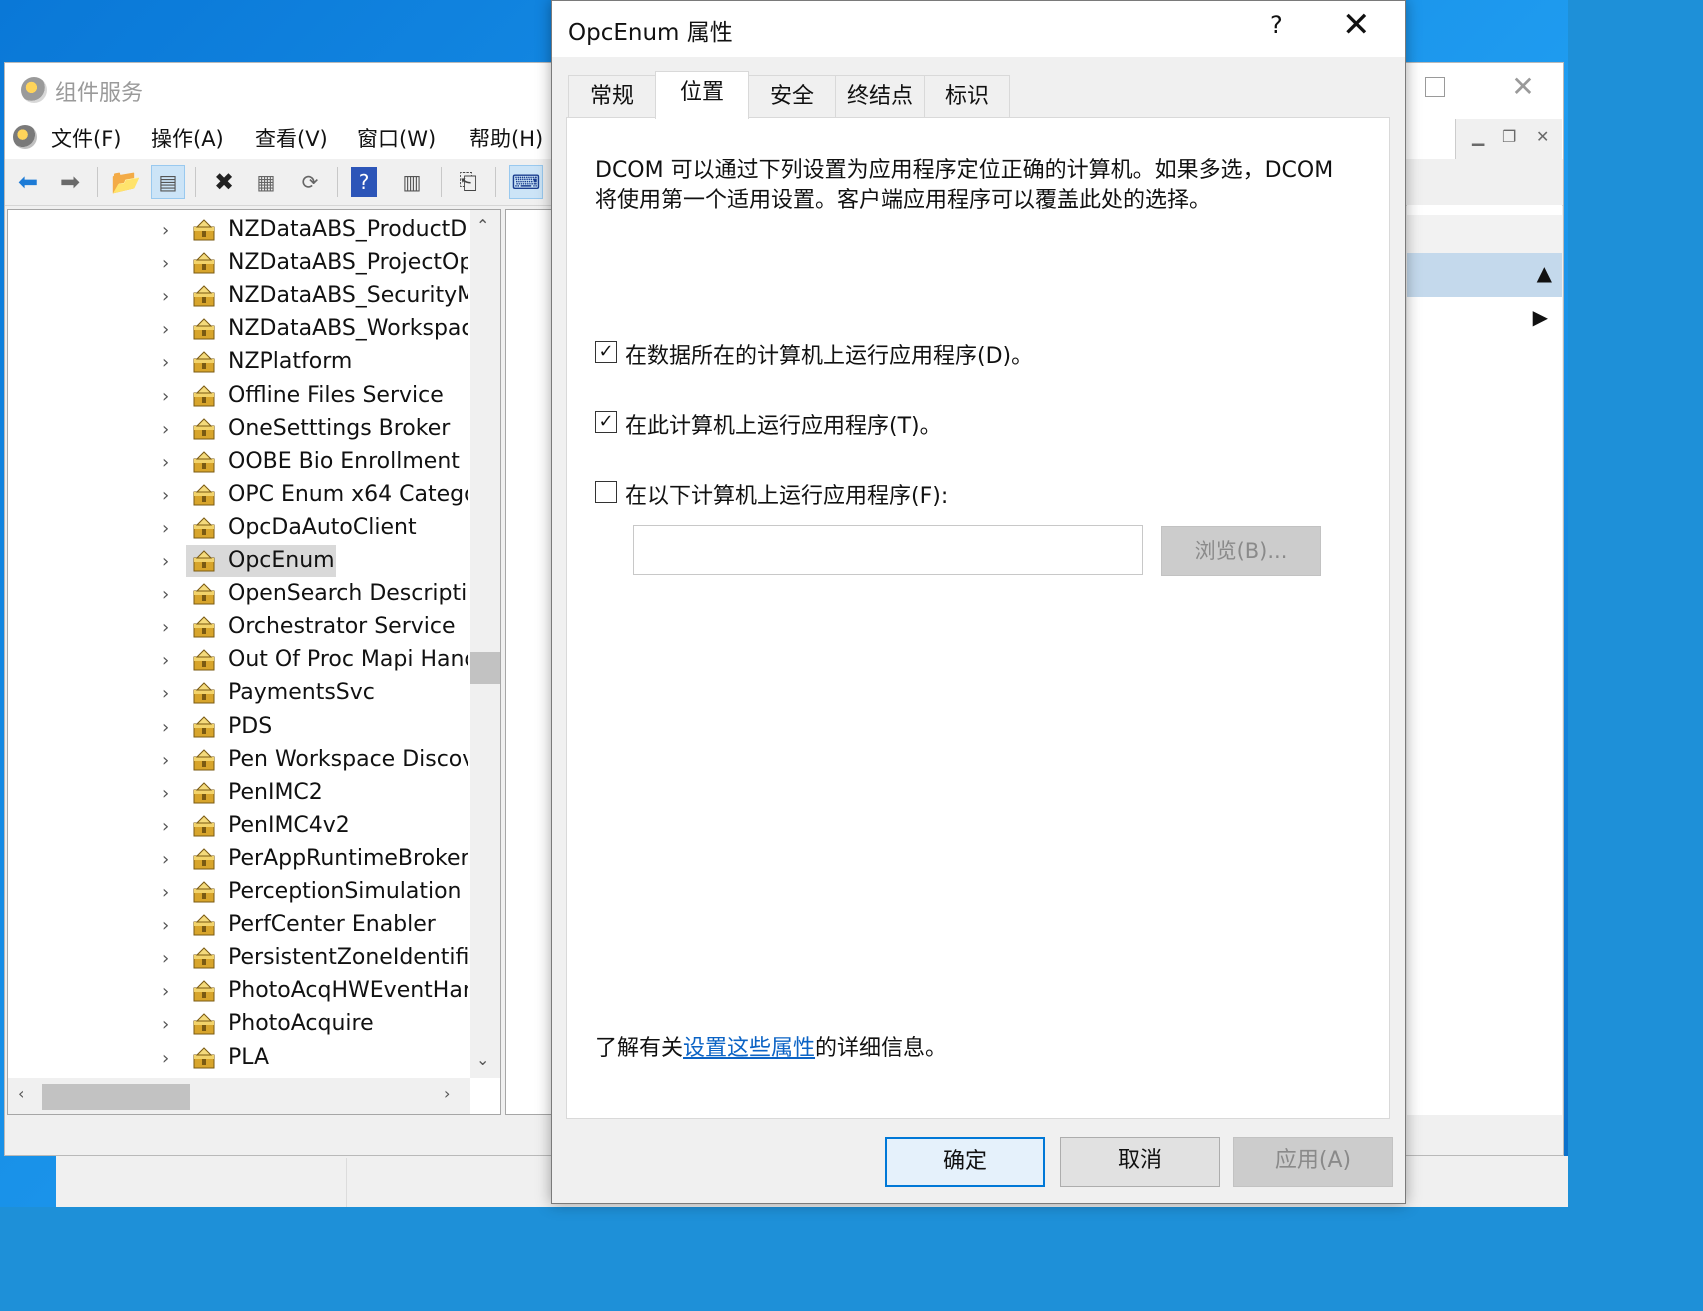 The image size is (1703, 1311). Describe the element at coordinates (238, 760) in the screenshot. I see `tree-item: › Pen Workspace Discove` at that location.